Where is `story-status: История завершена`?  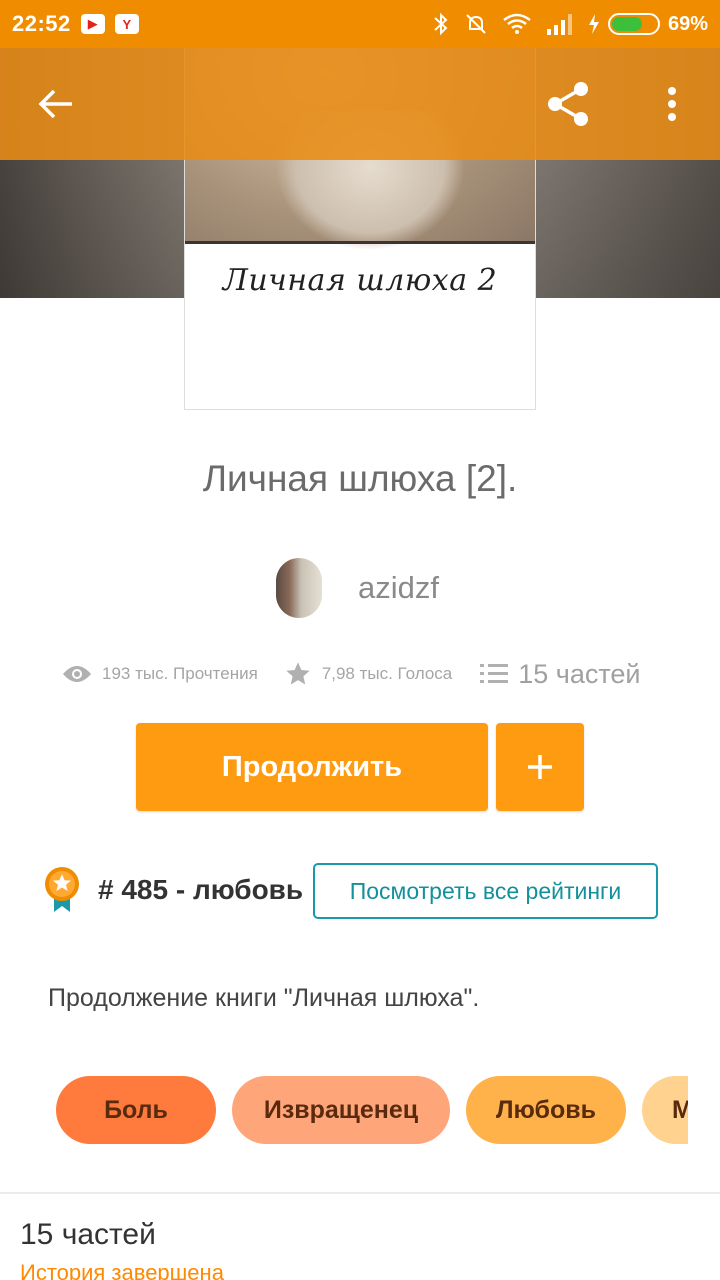
story-status: История завершена is located at coordinates (122, 1270).